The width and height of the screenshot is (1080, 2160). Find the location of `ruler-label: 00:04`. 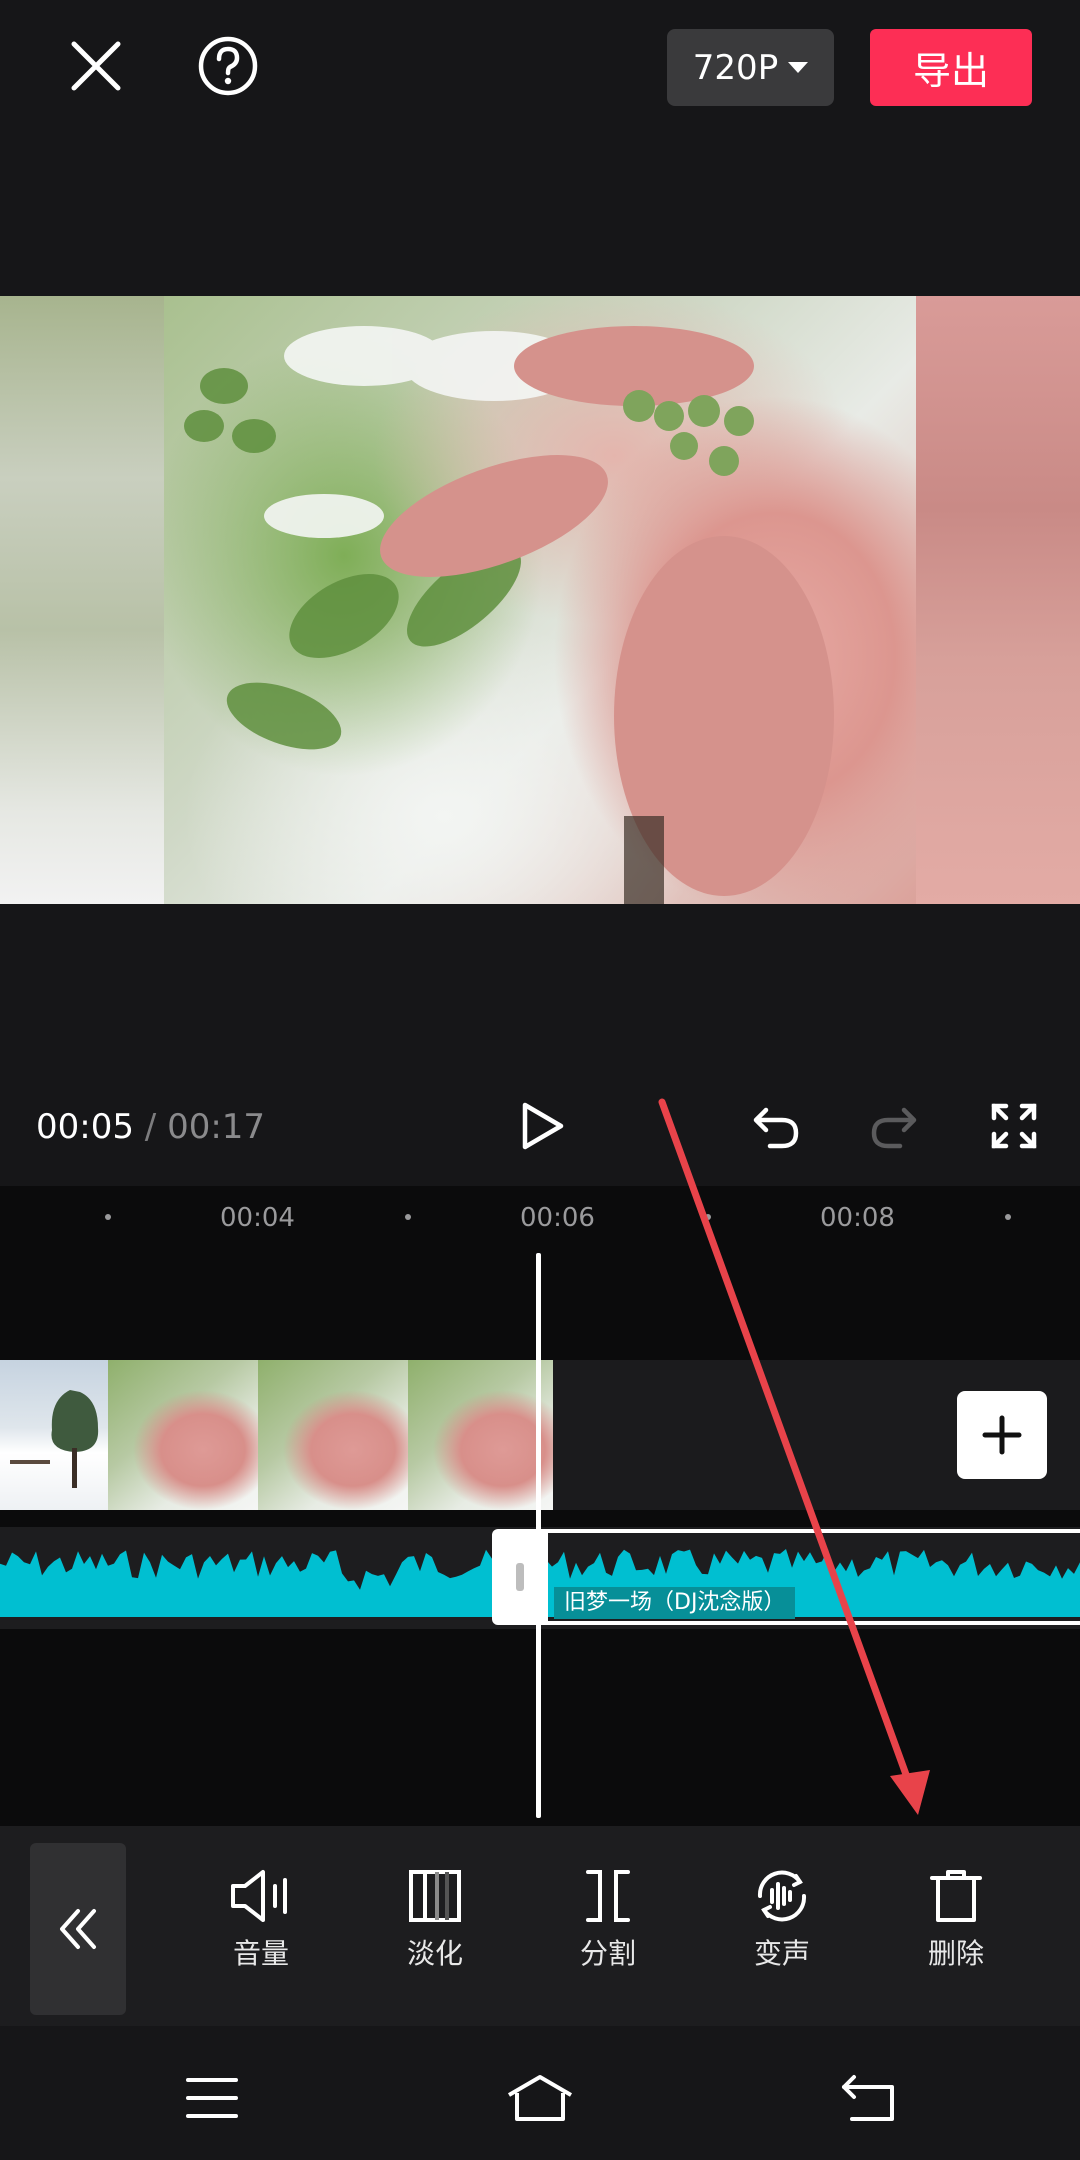

ruler-label: 00:04 is located at coordinates (257, 1218).